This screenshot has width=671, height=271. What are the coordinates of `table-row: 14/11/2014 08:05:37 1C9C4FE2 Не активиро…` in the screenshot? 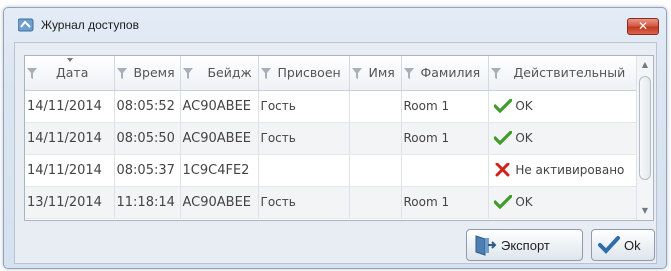 It's located at (332, 170).